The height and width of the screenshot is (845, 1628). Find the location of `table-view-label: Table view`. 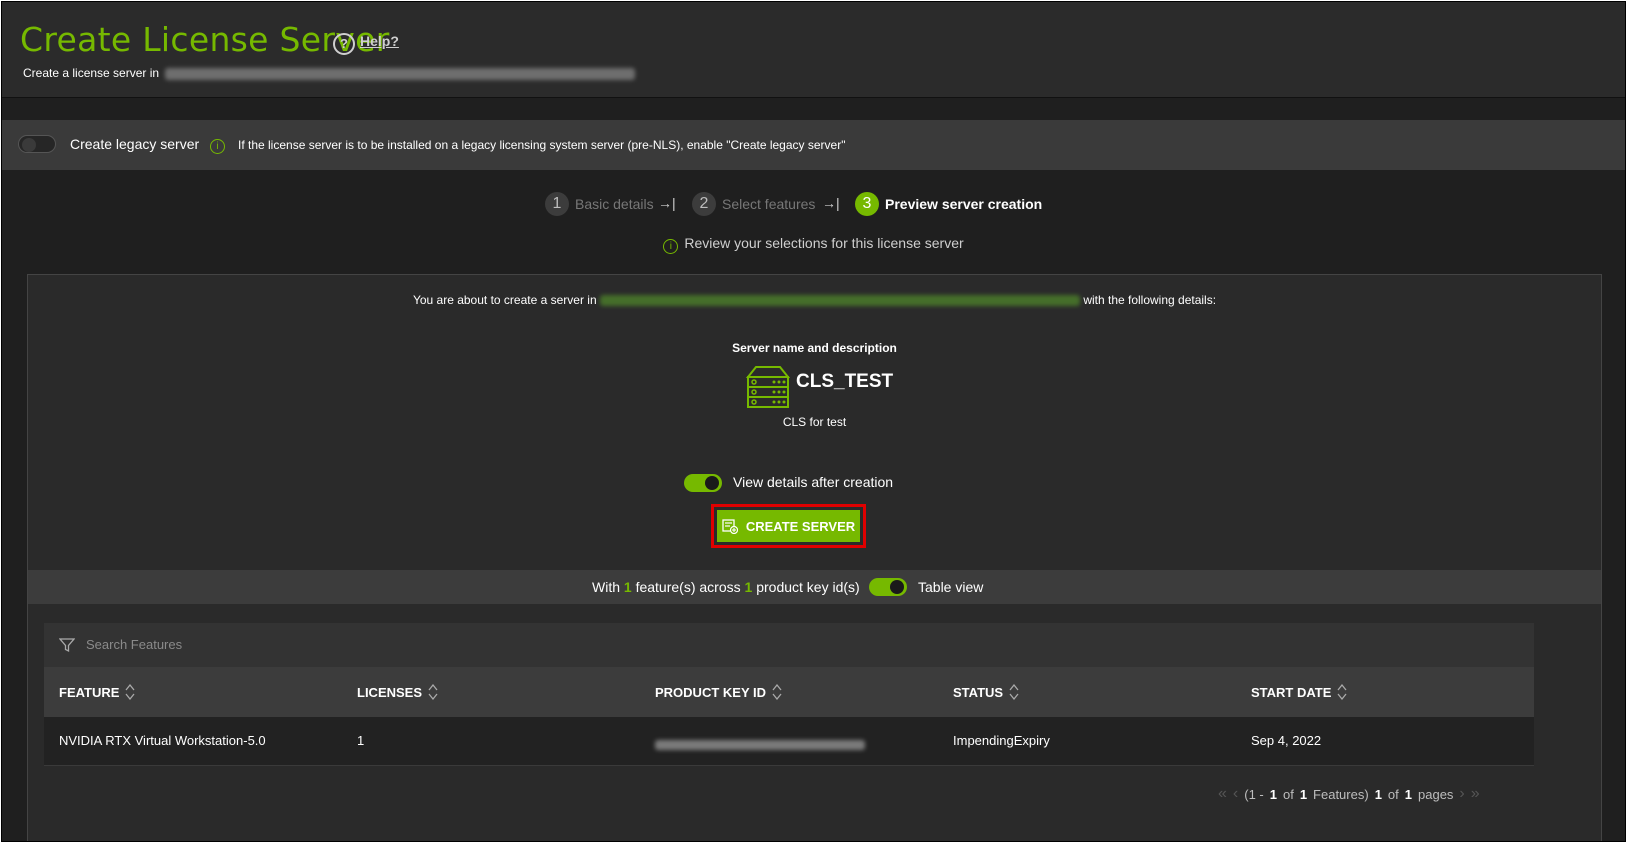

table-view-label: Table view is located at coordinates (951, 587).